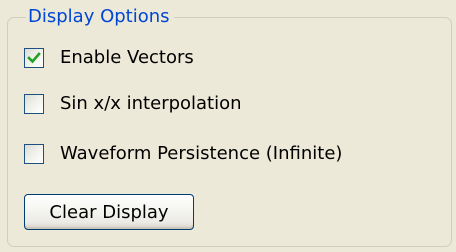 This screenshot has width=456, height=252. I want to click on waveform-persistence-checkbox, so click(34, 154).